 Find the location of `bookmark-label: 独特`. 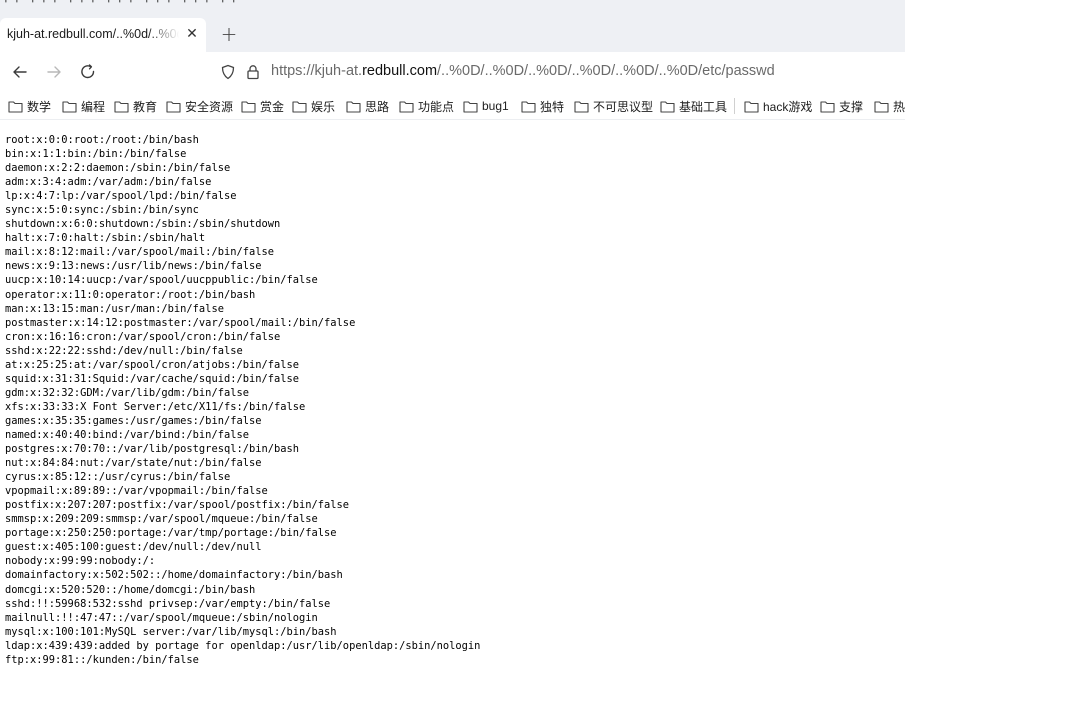

bookmark-label: 独特 is located at coordinates (552, 106).